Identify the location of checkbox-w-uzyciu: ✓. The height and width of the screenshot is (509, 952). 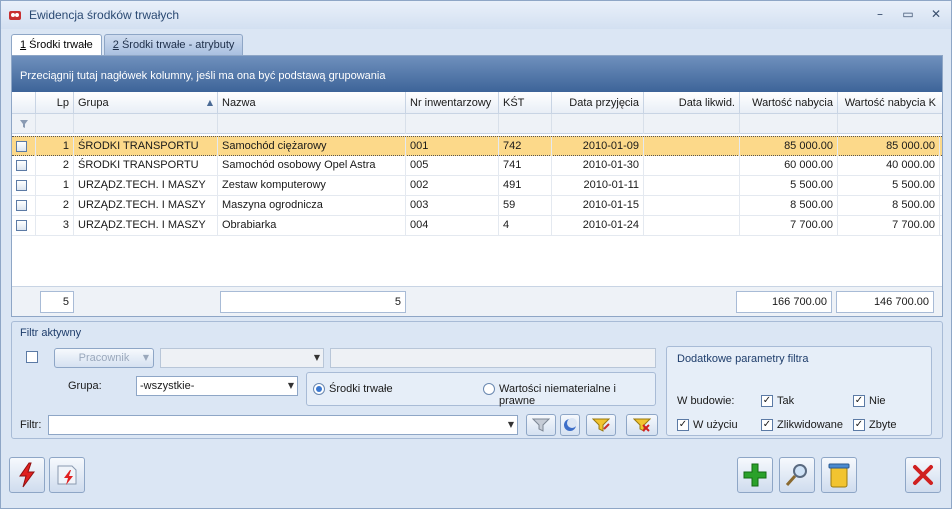
(683, 425).